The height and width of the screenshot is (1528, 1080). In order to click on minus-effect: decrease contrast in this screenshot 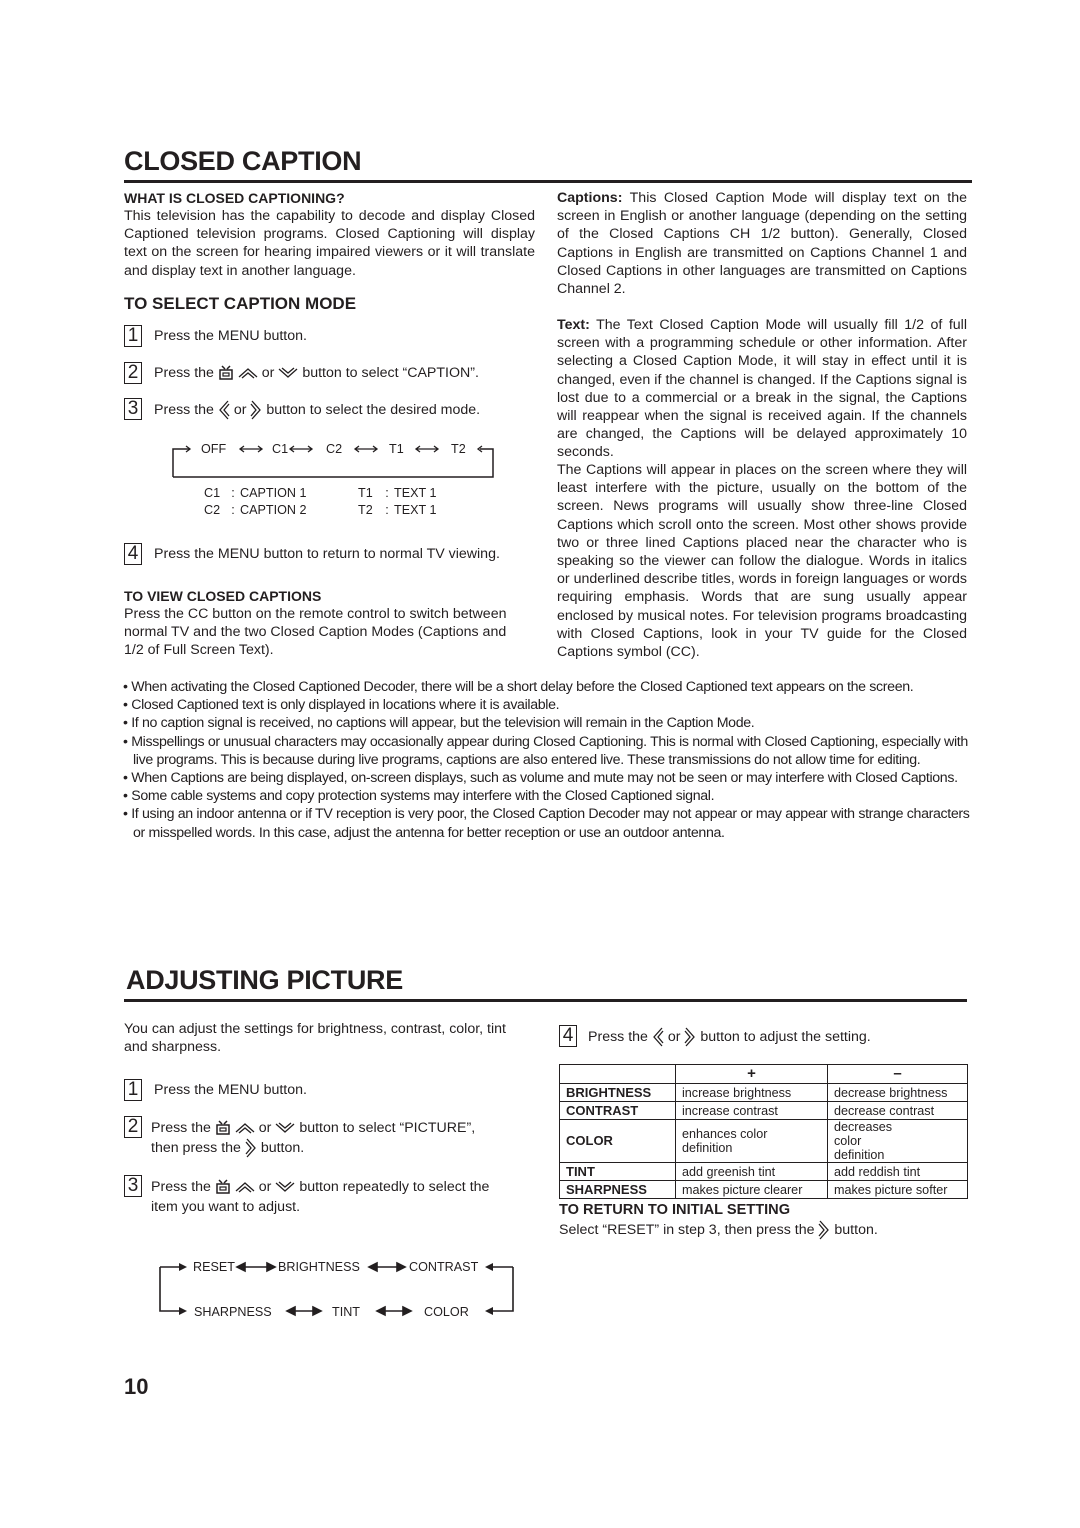, I will do `click(897, 1110)`.